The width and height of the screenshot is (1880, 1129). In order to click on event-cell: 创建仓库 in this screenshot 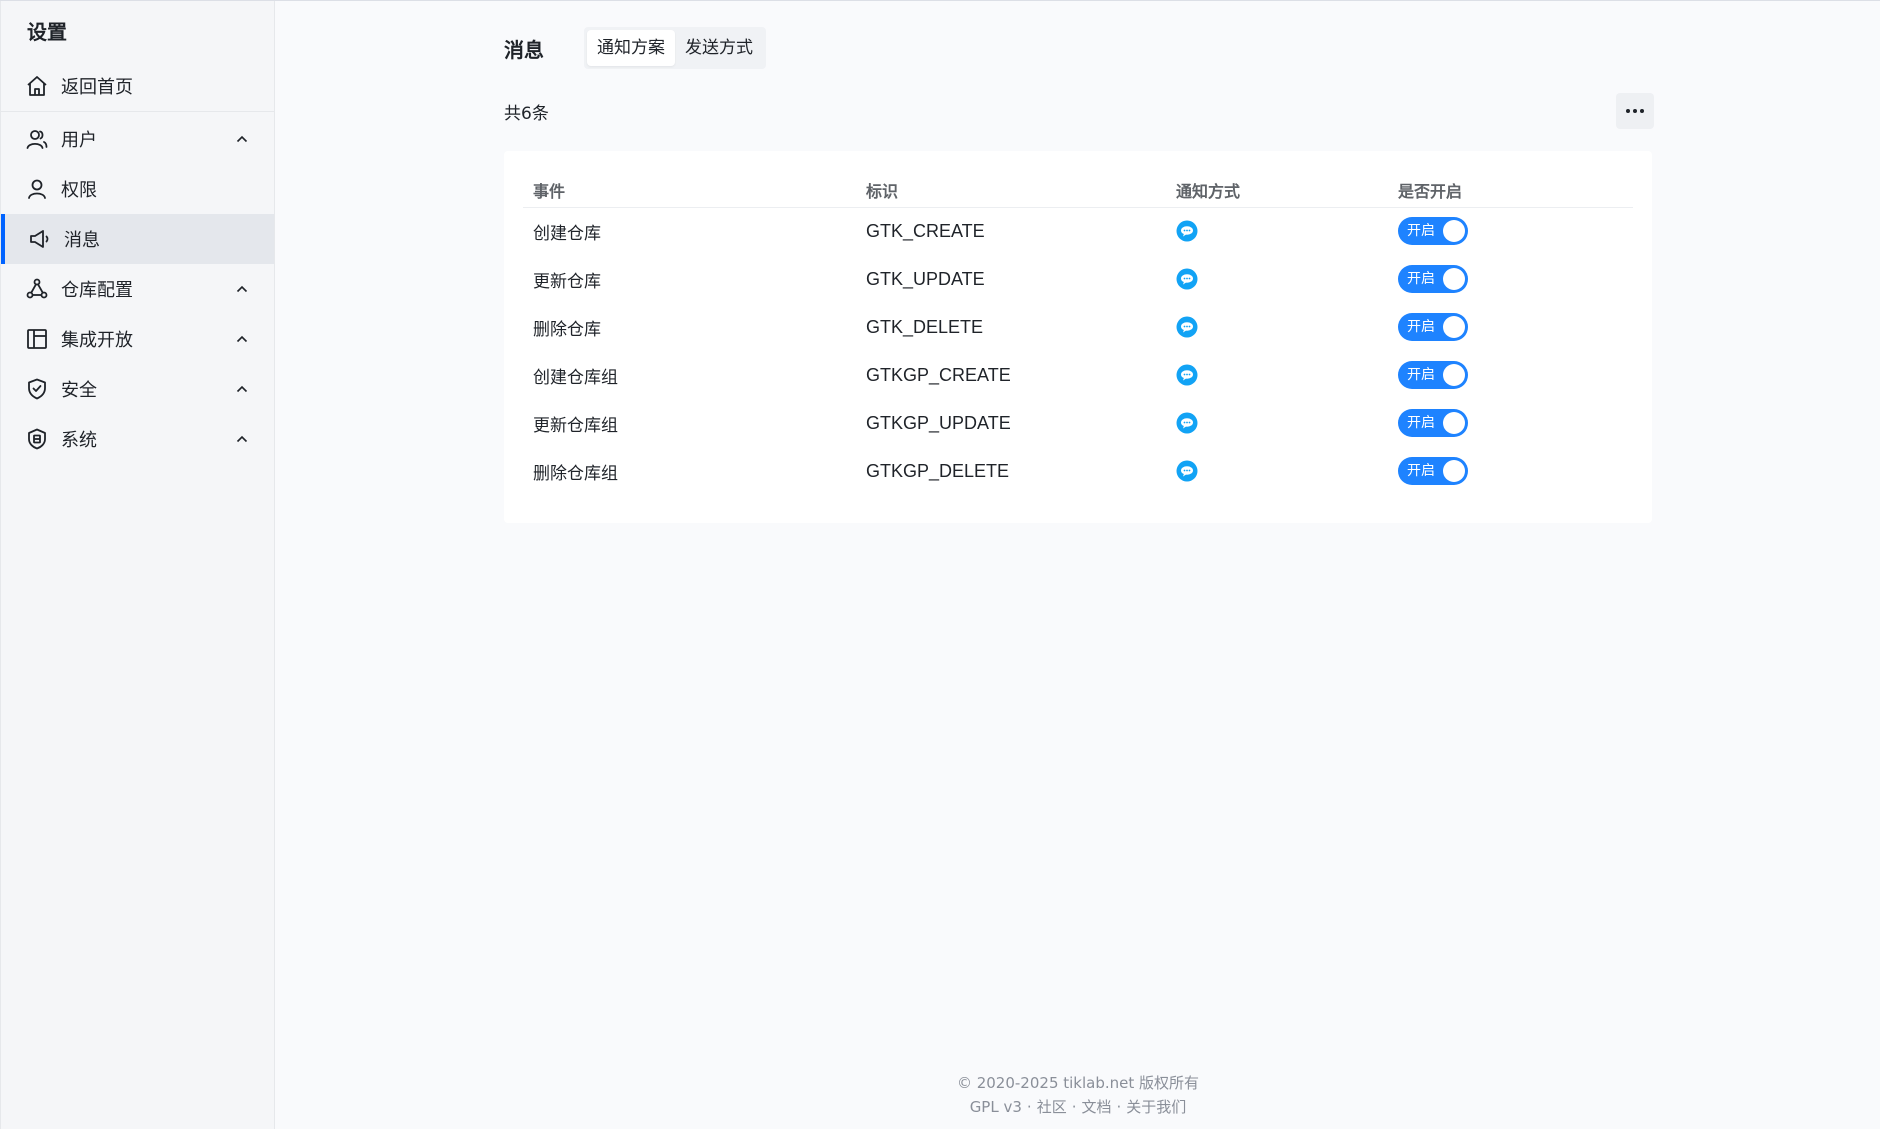, I will do `click(567, 233)`.